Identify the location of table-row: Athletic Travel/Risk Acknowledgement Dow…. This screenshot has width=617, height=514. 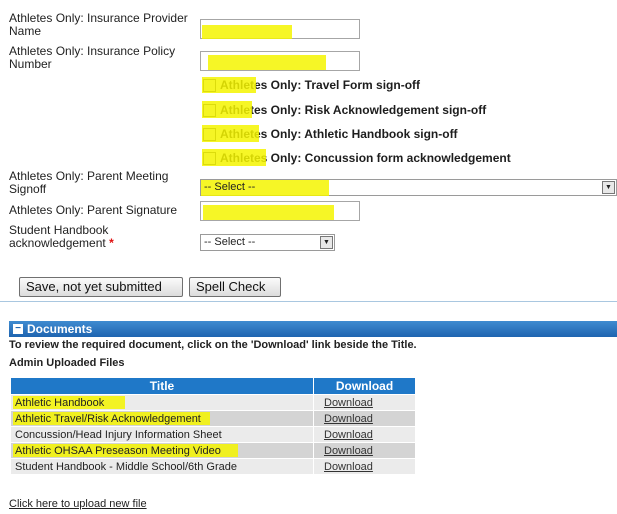
(213, 418).